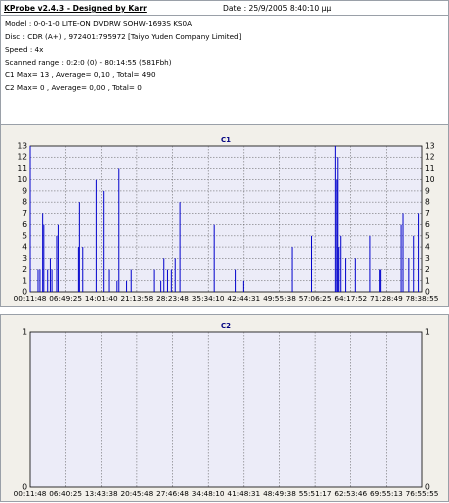 The height and width of the screenshot is (503, 449). What do you see at coordinates (208, 298) in the screenshot?
I see `x-tick-label: 35:34:10` at bounding box center [208, 298].